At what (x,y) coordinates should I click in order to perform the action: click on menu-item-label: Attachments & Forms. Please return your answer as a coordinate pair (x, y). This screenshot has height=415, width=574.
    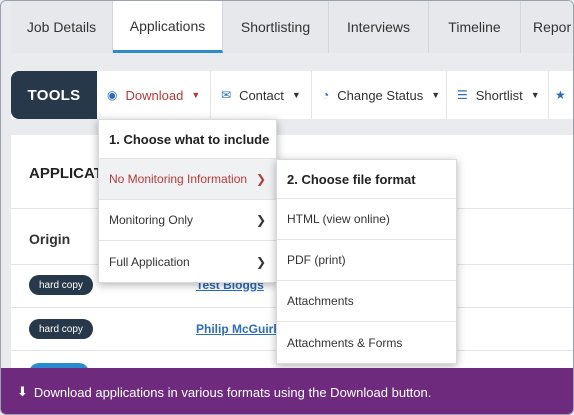
    Looking at the image, I should click on (345, 342).